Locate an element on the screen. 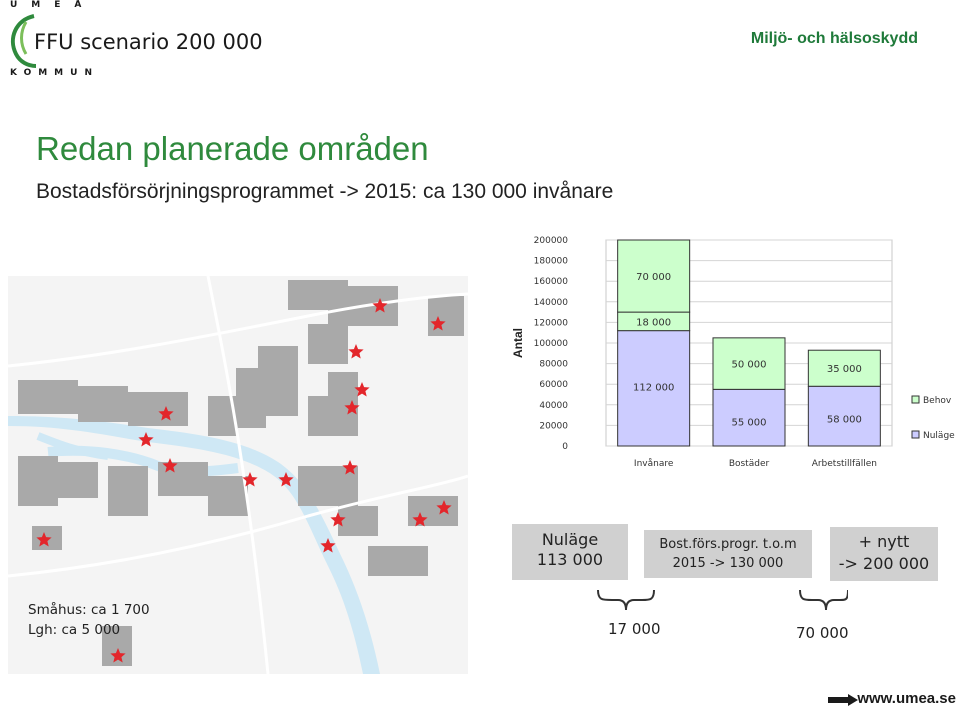 The height and width of the screenshot is (710, 960). slide-title: Redan planerade områden is located at coordinates (232, 148).